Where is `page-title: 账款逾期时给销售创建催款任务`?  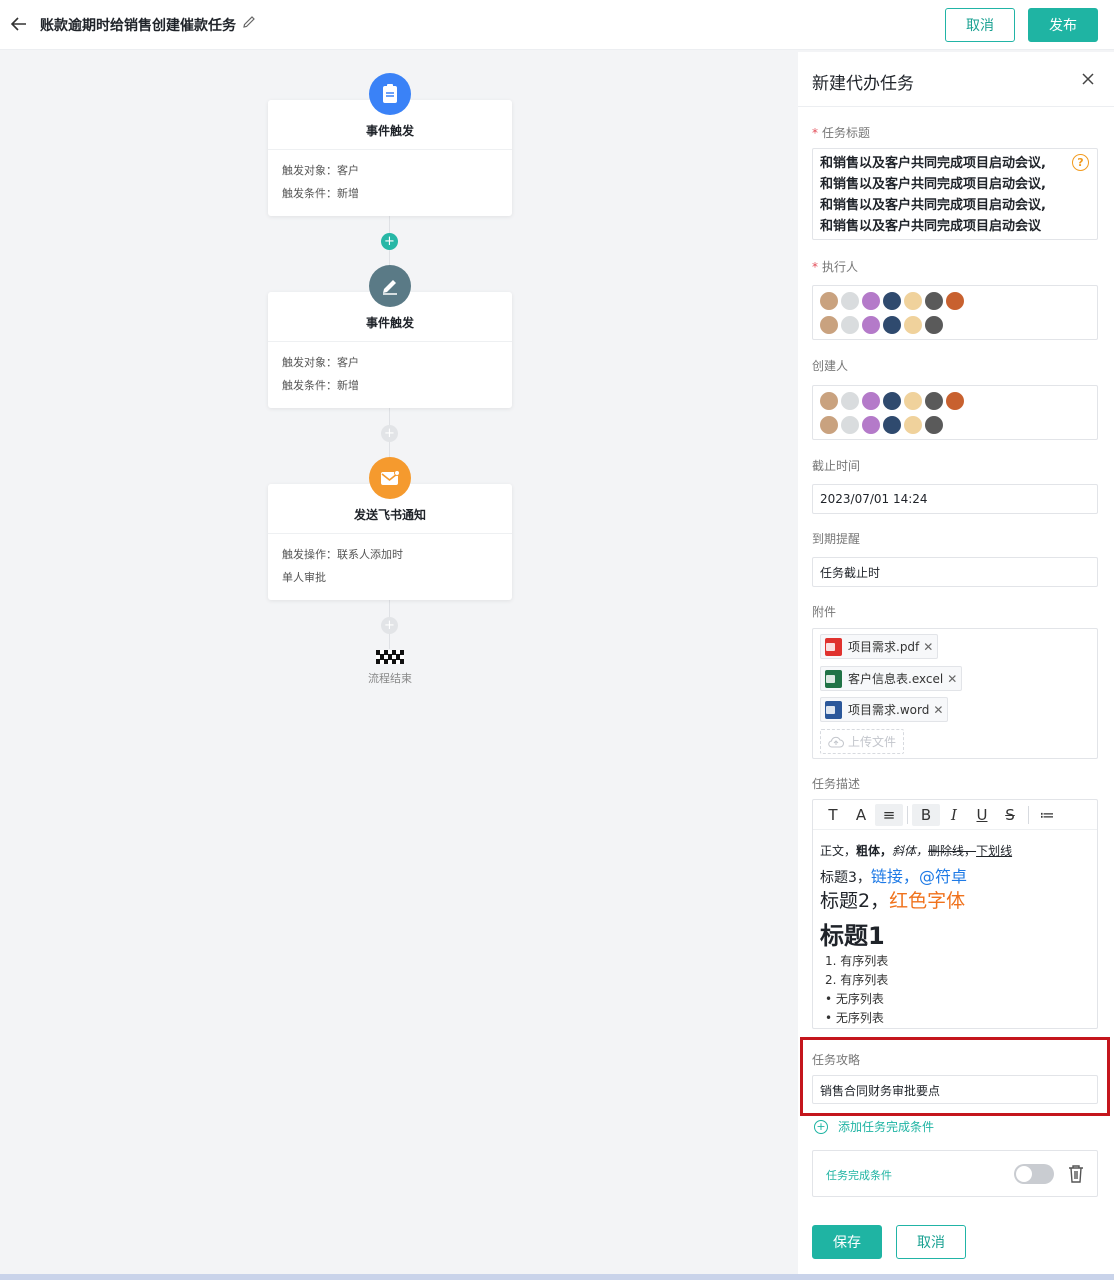
page-title: 账款逾期时给销售创建催款任务 is located at coordinates (138, 26).